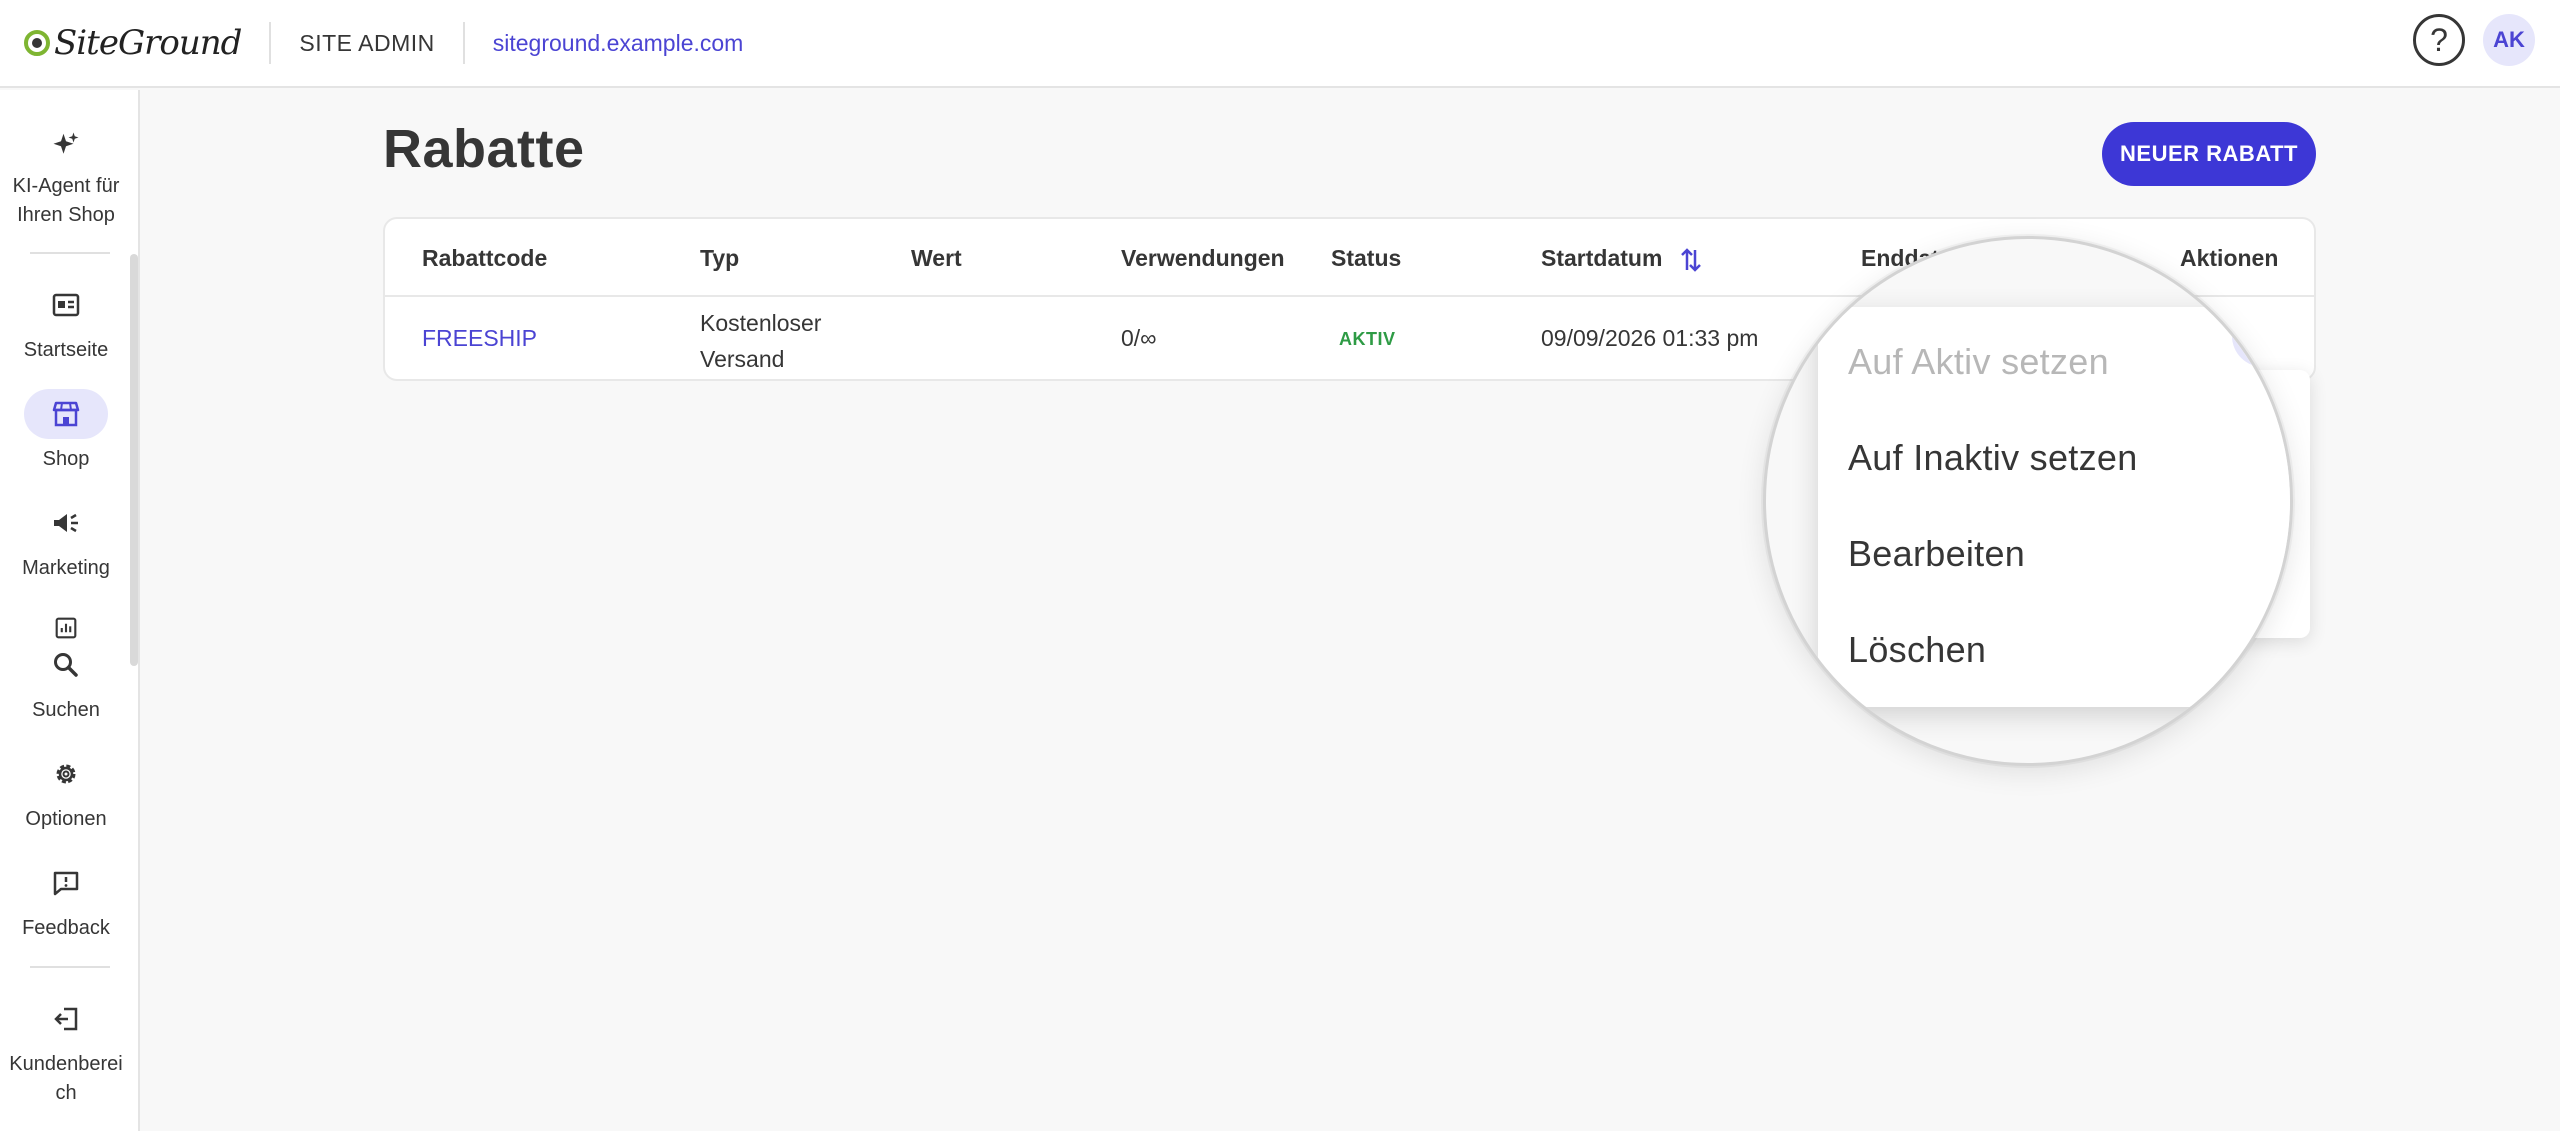 The width and height of the screenshot is (2560, 1131). I want to click on search-icon, so click(66, 665).